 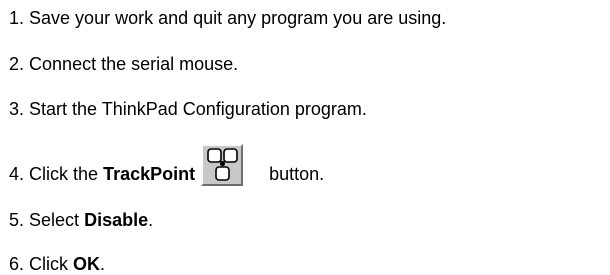 I want to click on step-3-number: 3., so click(x=17, y=109).